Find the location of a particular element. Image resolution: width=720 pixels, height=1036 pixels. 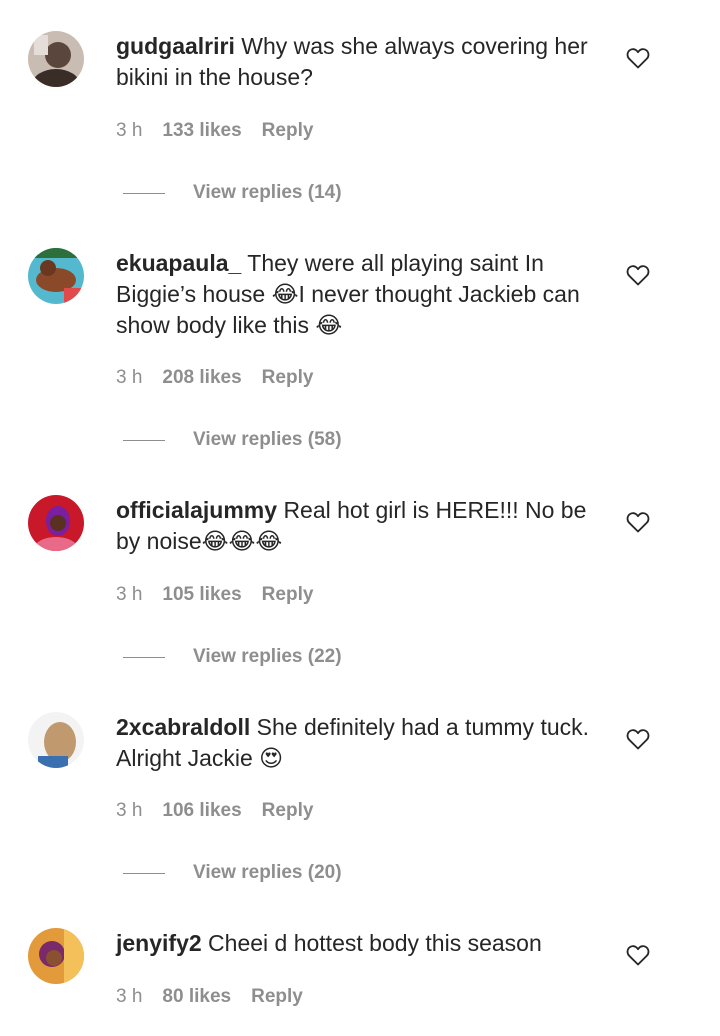

comment-username: gudgaalriri is located at coordinates (175, 46).